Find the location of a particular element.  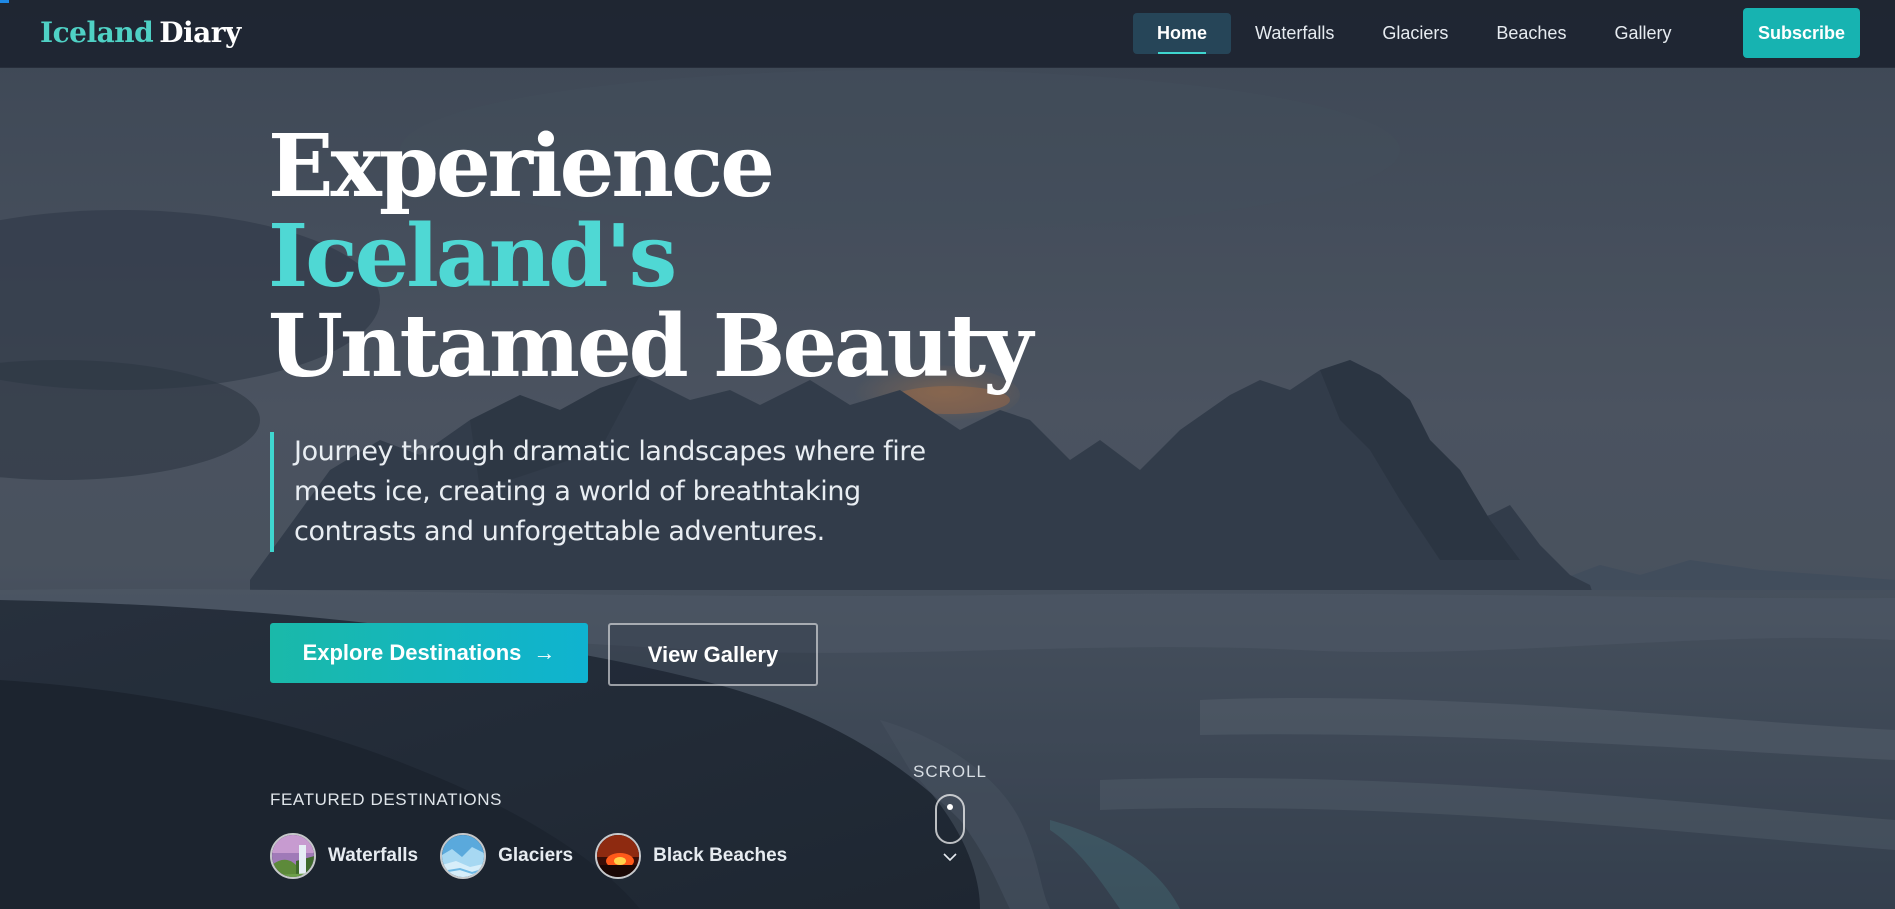

destination-waterfalls: Waterfalls is located at coordinates (344, 856).